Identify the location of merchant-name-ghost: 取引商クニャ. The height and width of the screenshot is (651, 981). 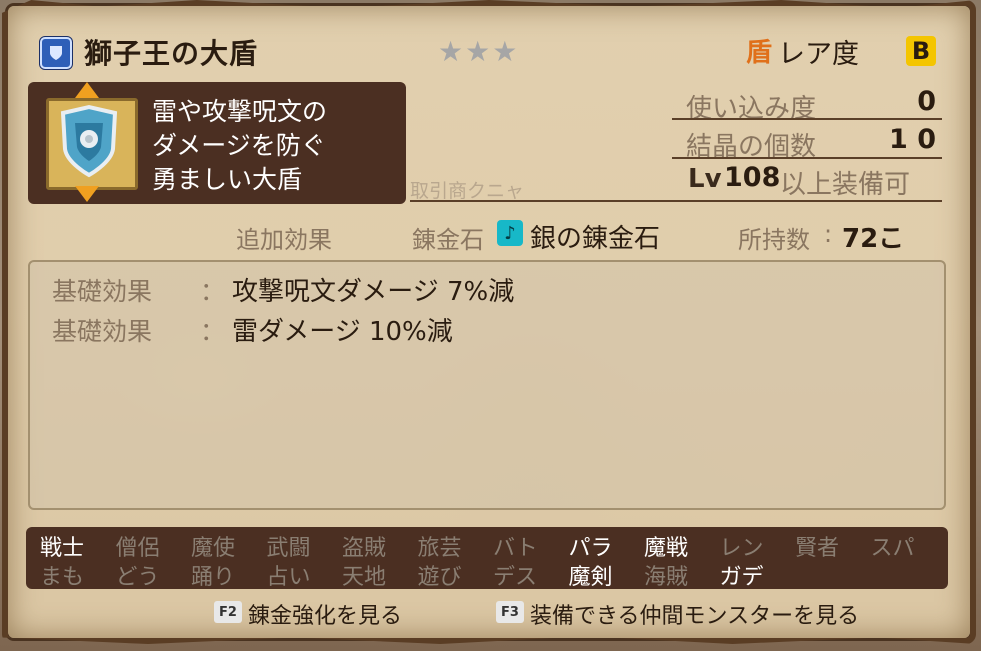
(467, 191).